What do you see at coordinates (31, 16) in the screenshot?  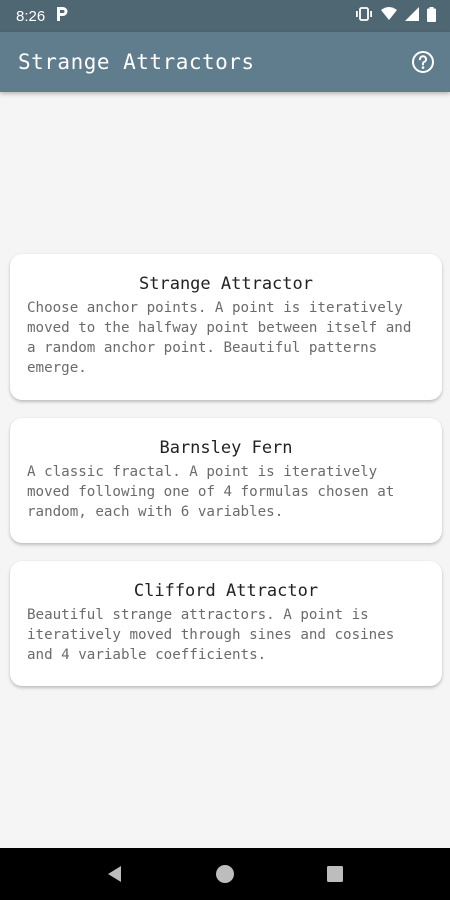 I see `status-time: 8:26` at bounding box center [31, 16].